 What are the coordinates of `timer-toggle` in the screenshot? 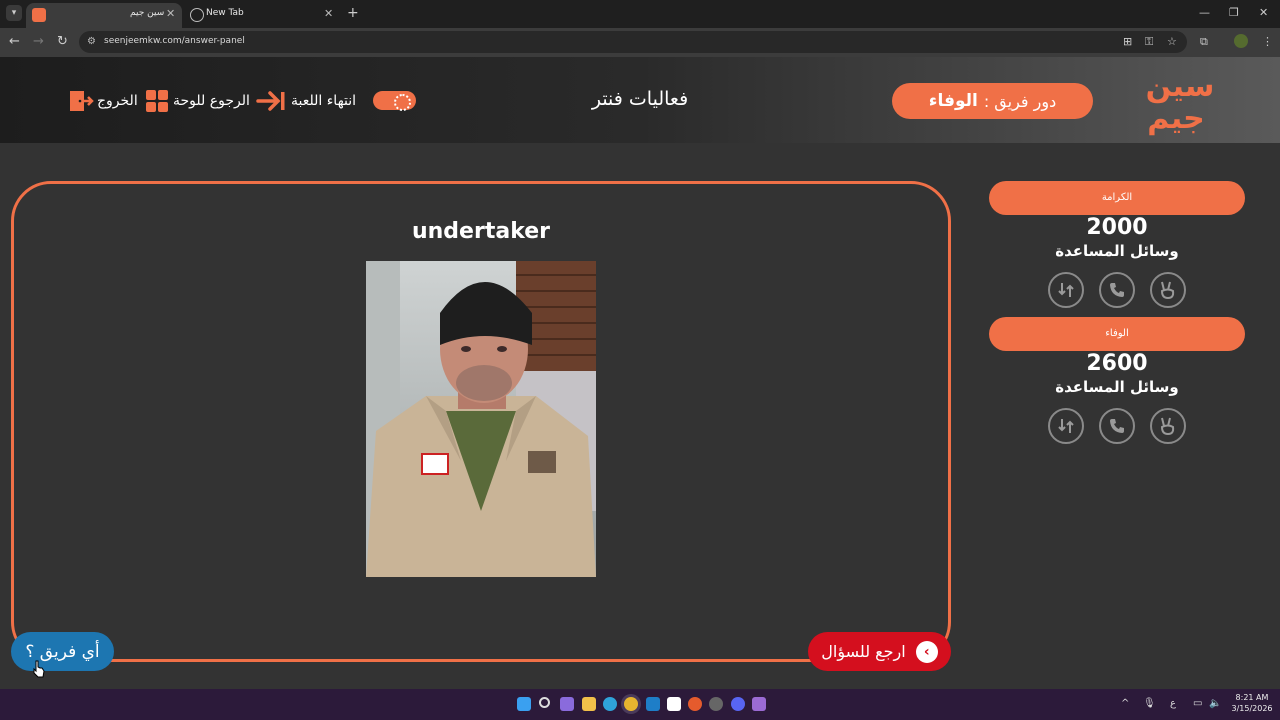 It's located at (394, 101).